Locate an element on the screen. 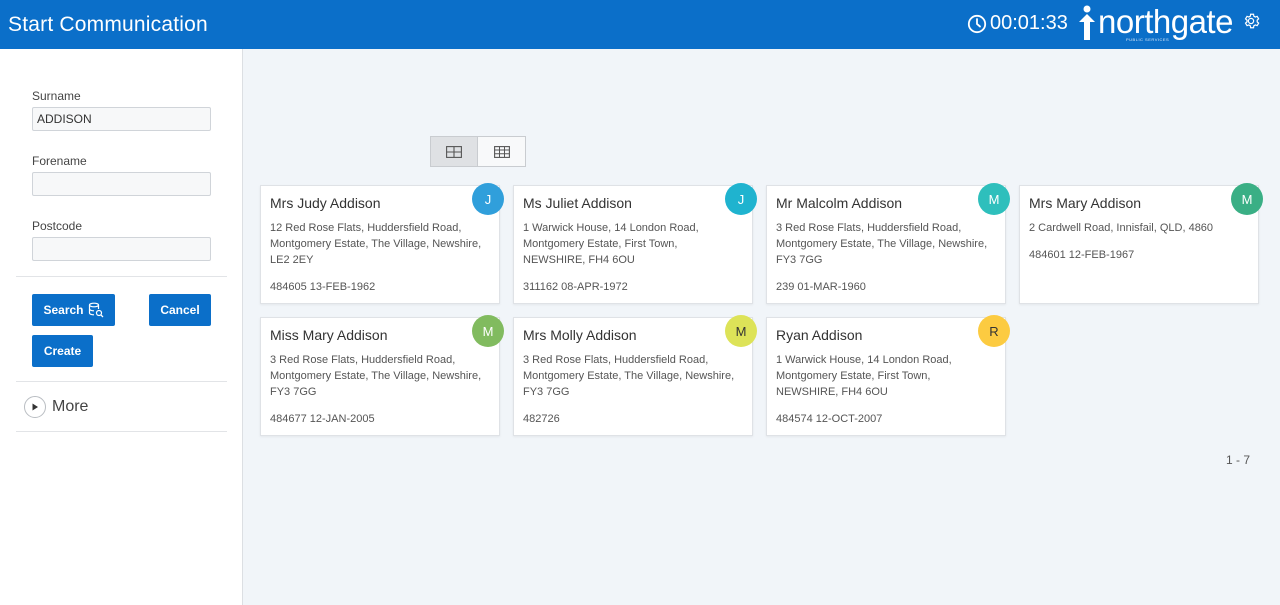  gear-icon is located at coordinates (1252, 21).